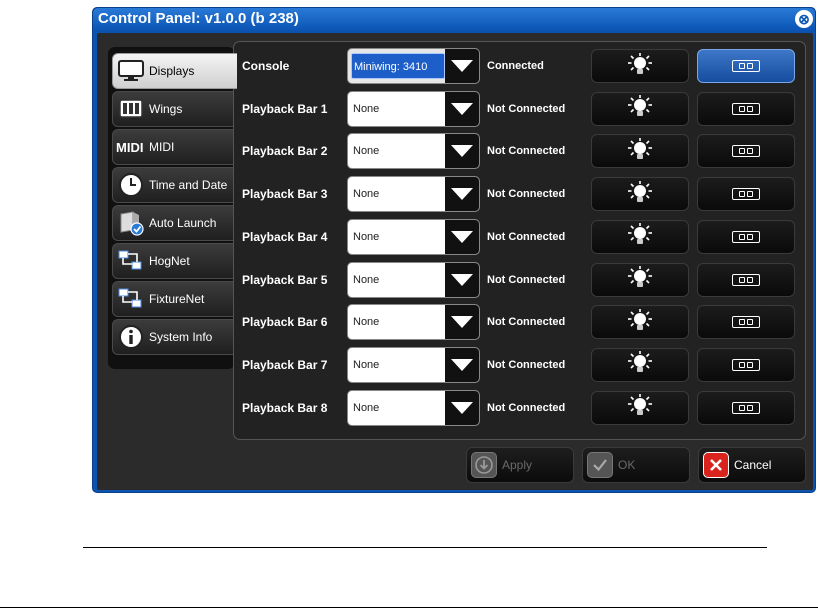  What do you see at coordinates (519, 194) in the screenshot?
I see `display-row: Playback Bar 3 None Not Connected` at bounding box center [519, 194].